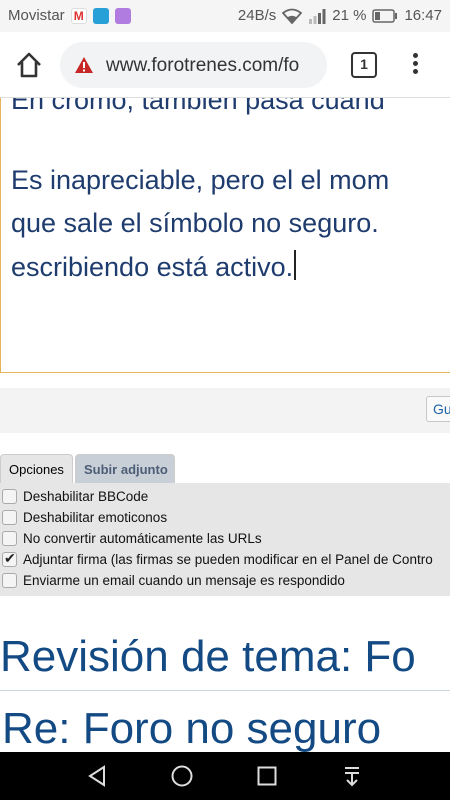 This screenshot has height=800, width=450. Describe the element at coordinates (317, 16) in the screenshot. I see `signal-icon` at that location.